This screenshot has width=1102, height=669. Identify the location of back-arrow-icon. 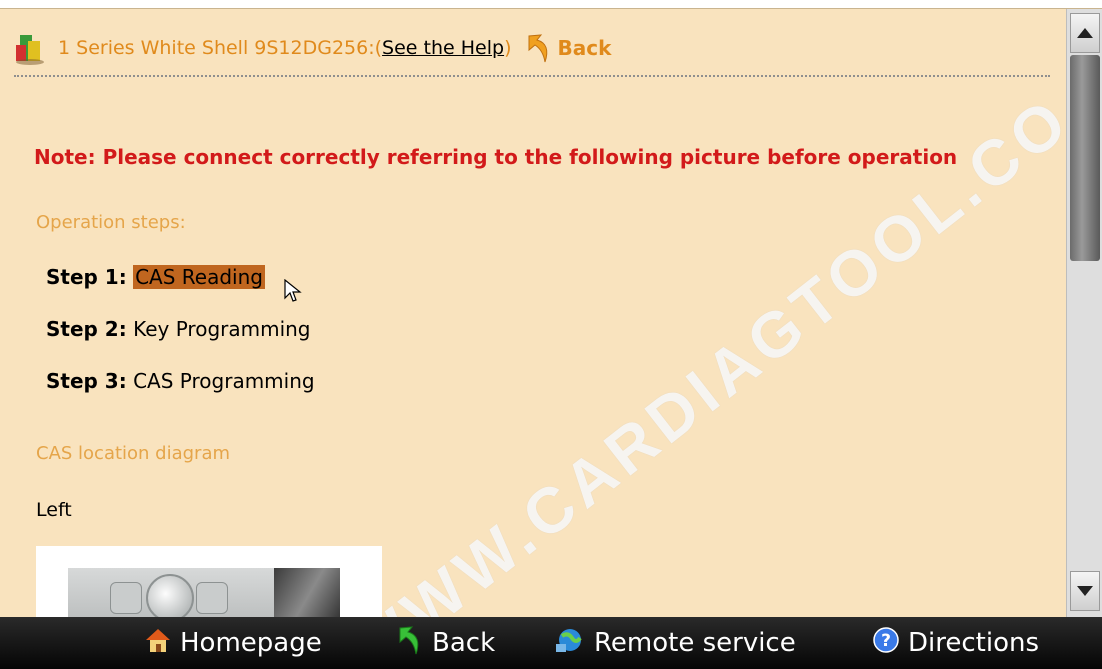
(539, 48).